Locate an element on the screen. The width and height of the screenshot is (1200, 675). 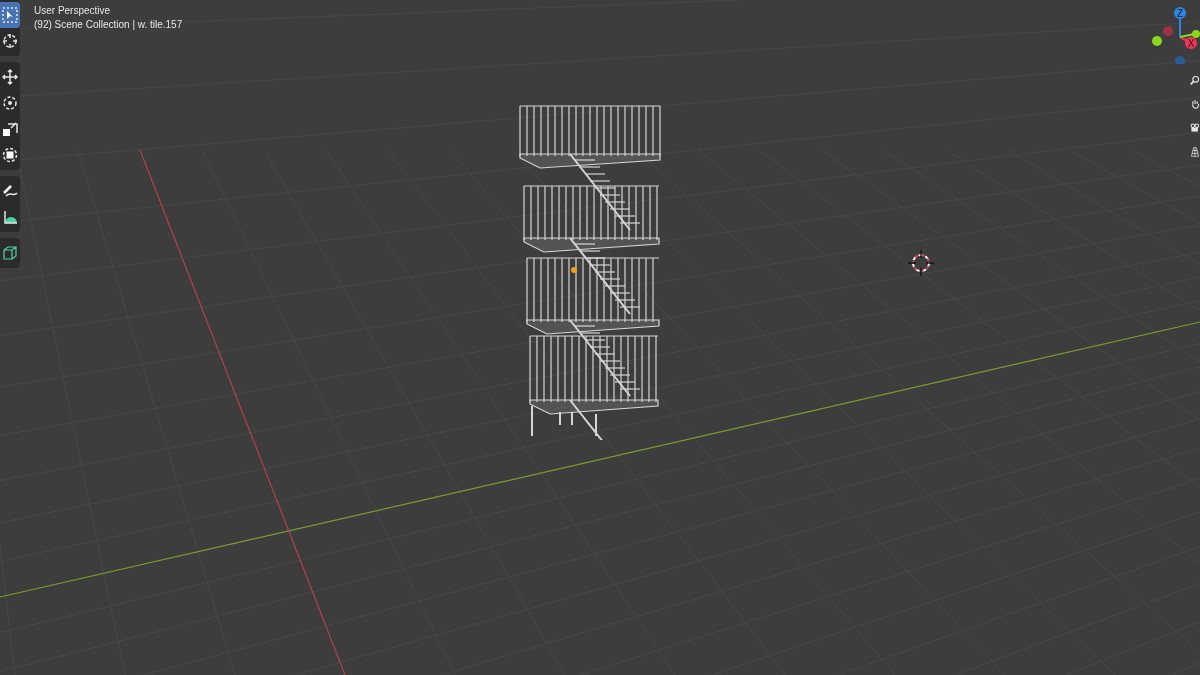
scale-icon is located at coordinates (10, 129).